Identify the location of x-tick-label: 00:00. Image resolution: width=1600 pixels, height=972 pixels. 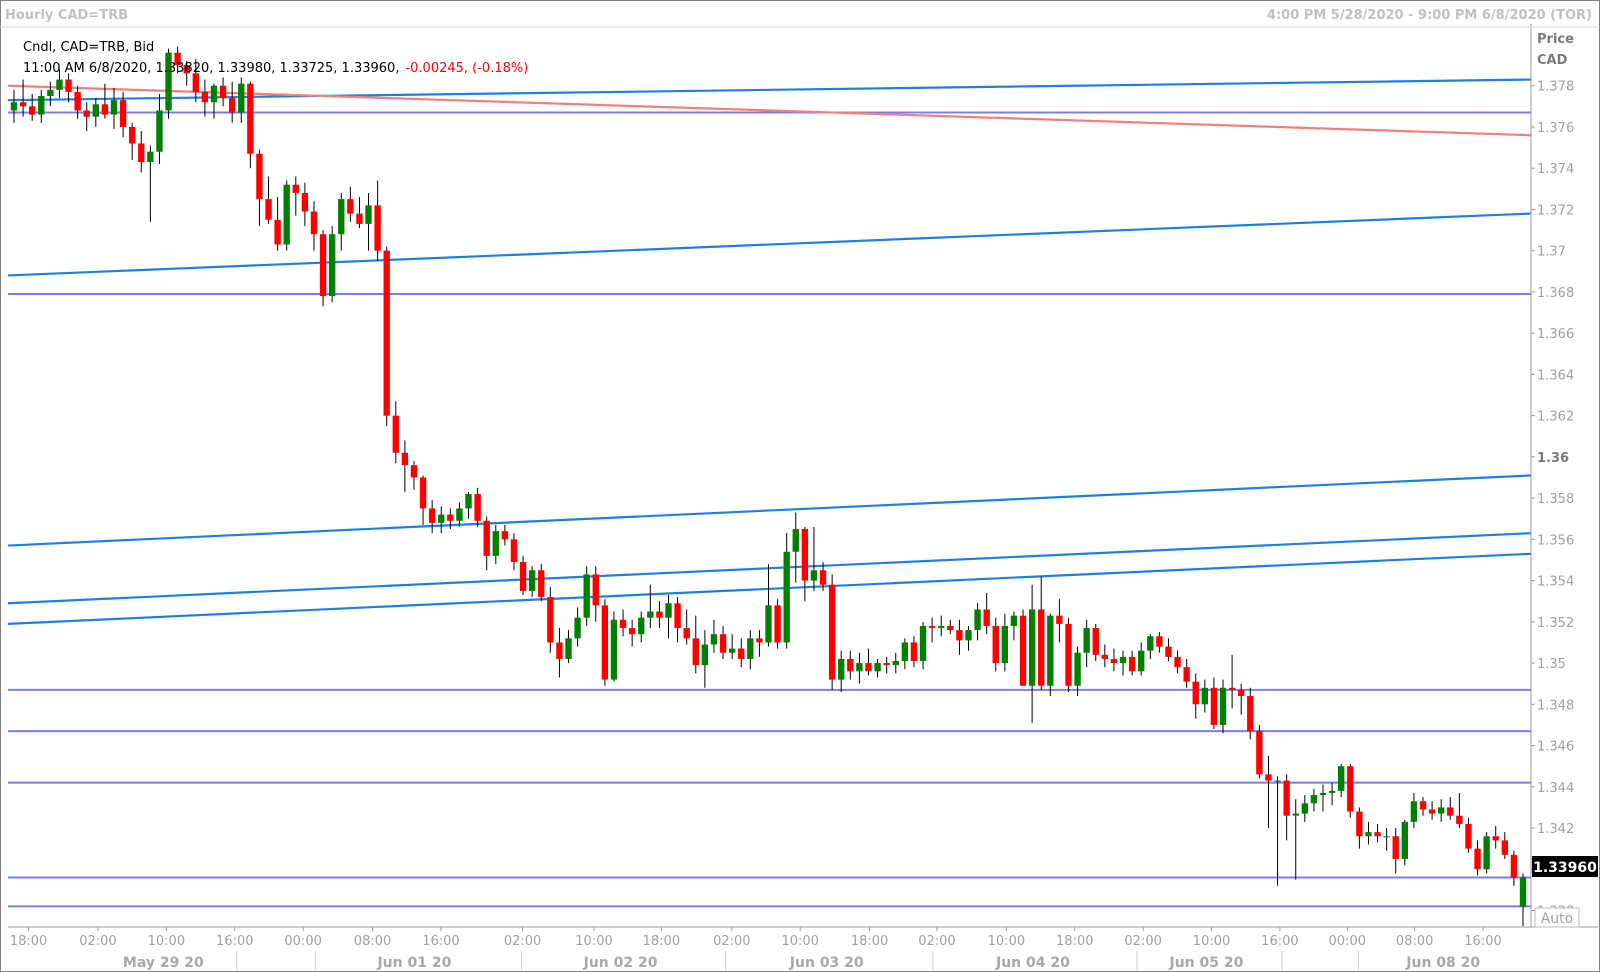
(302, 941).